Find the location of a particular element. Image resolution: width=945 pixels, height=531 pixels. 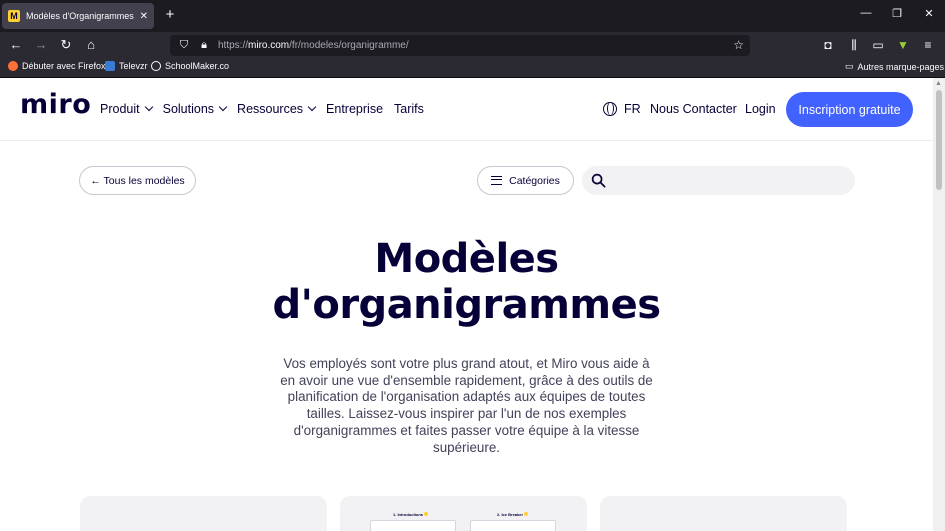

restore-icon: ❐ is located at coordinates (897, 13).